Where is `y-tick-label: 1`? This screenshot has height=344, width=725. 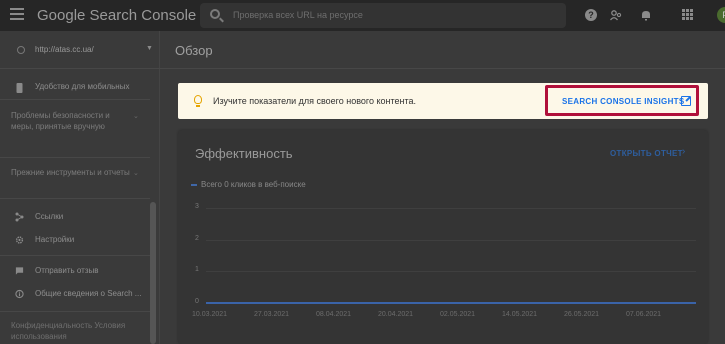
y-tick-label: 1 is located at coordinates (197, 270).